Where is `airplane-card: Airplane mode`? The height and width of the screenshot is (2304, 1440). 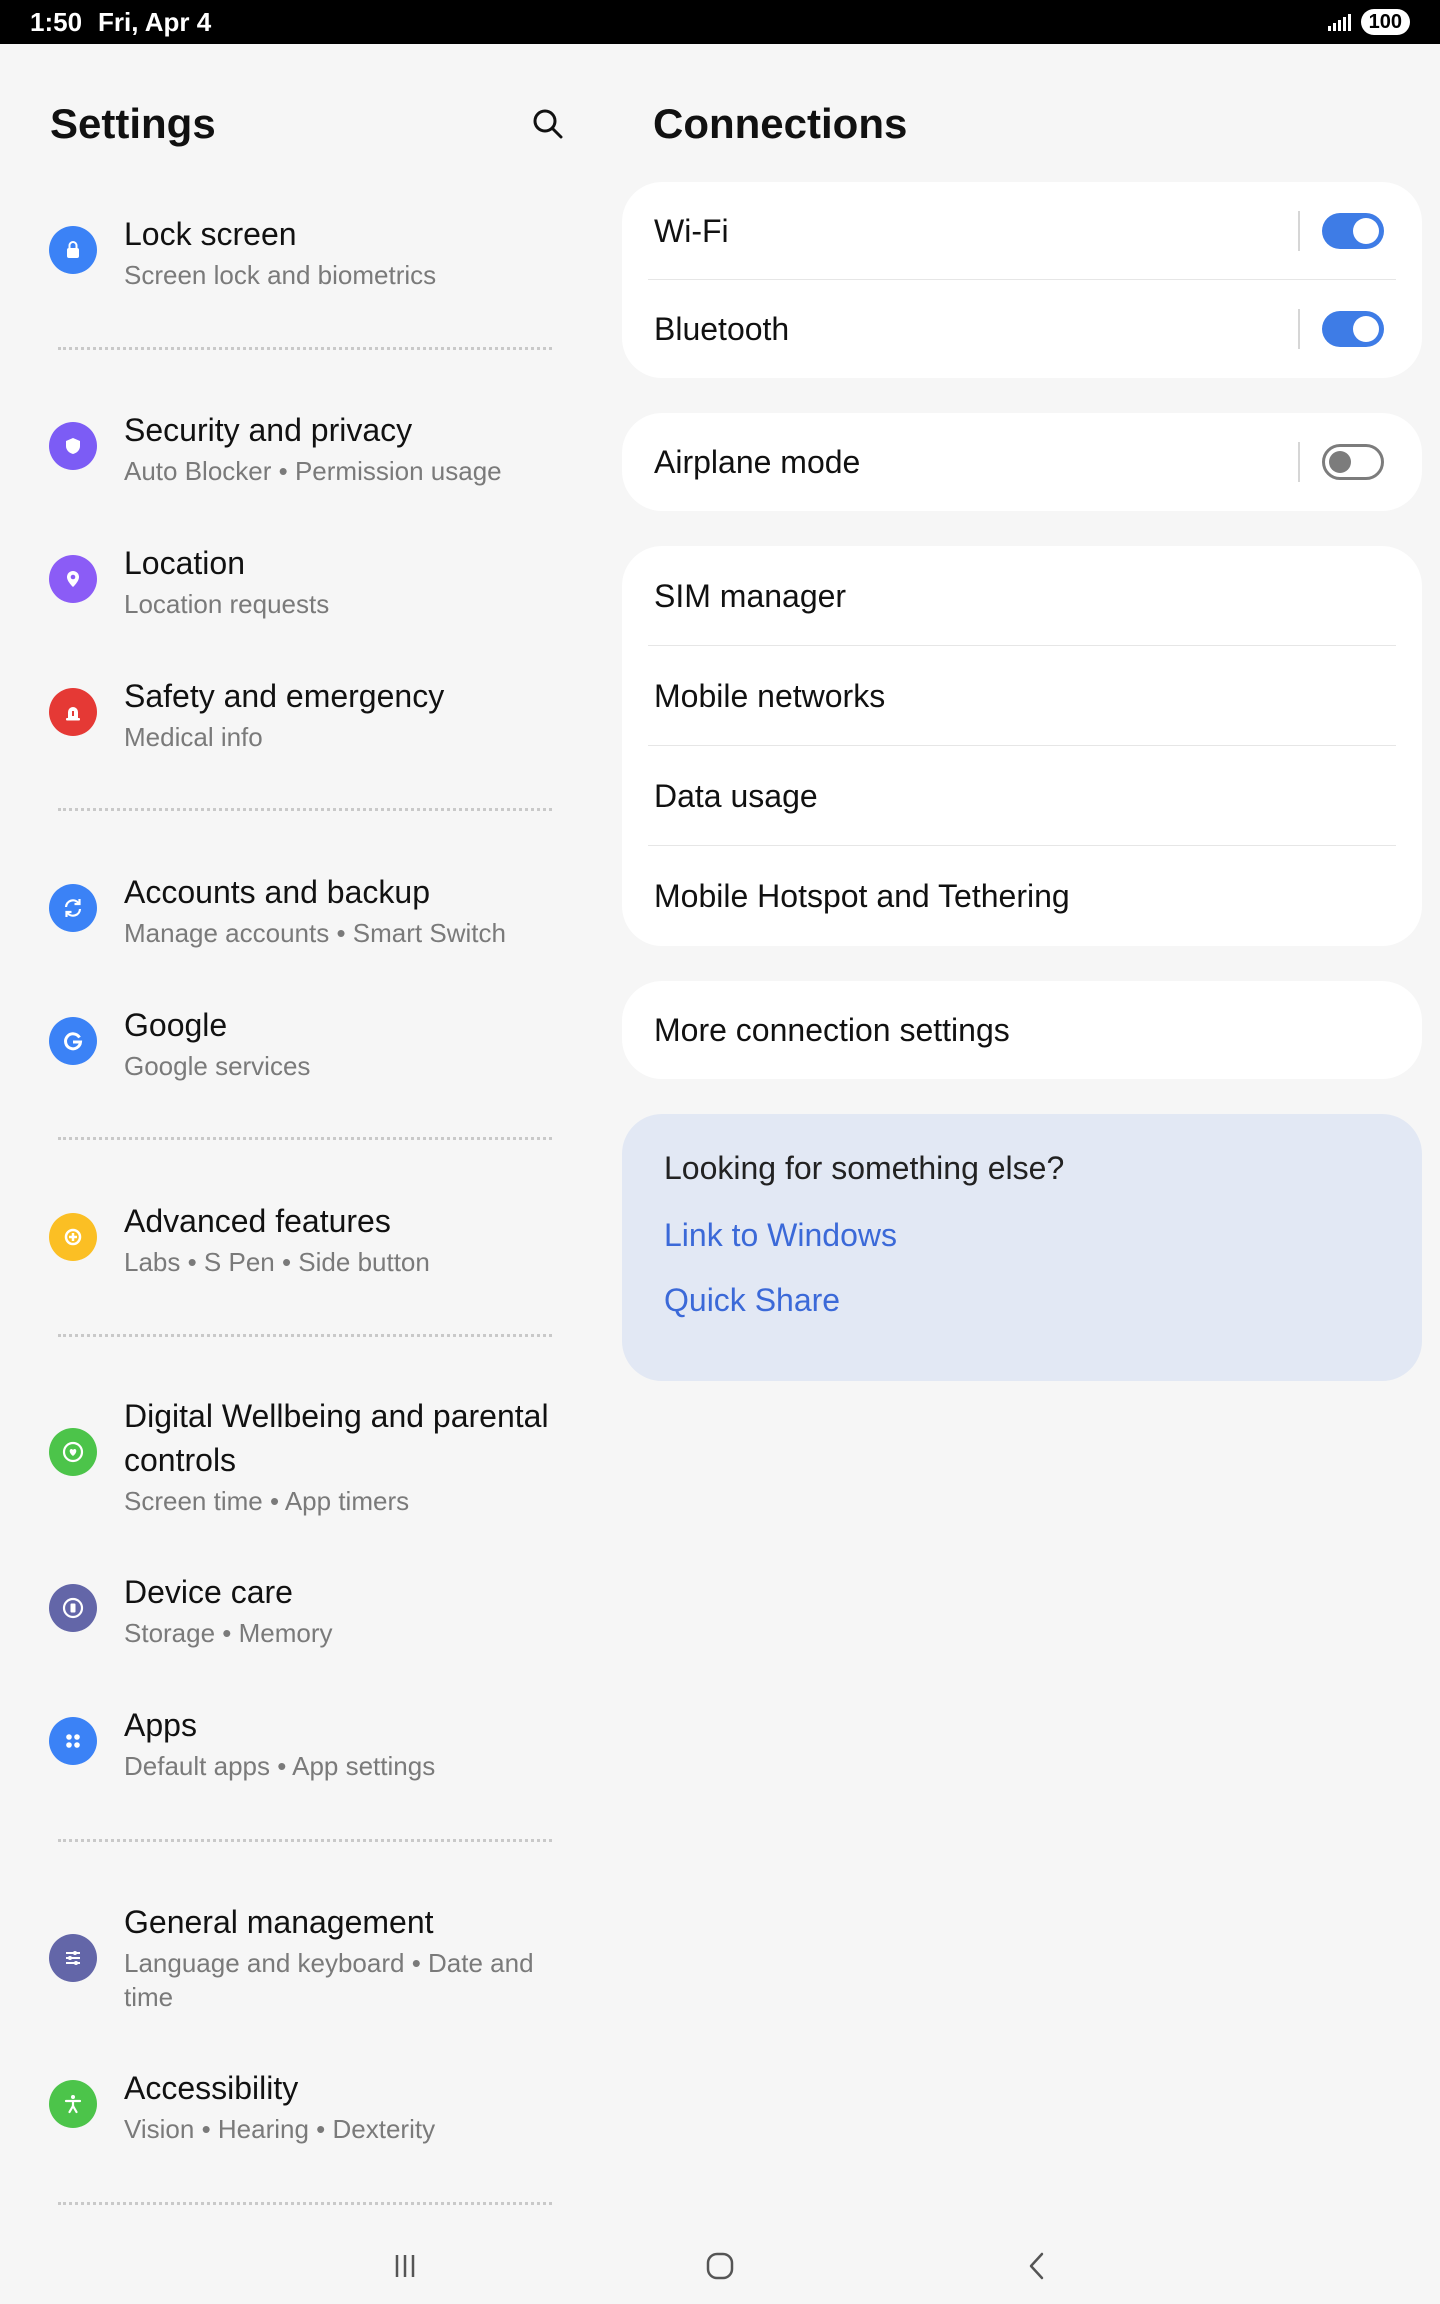
airplane-card: Airplane mode is located at coordinates (1022, 462).